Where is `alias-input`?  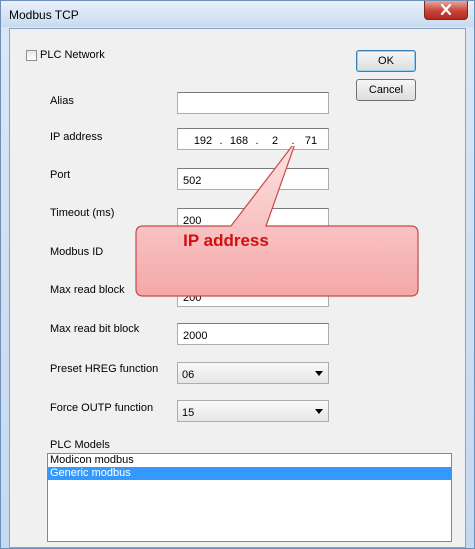
alias-input is located at coordinates (253, 103).